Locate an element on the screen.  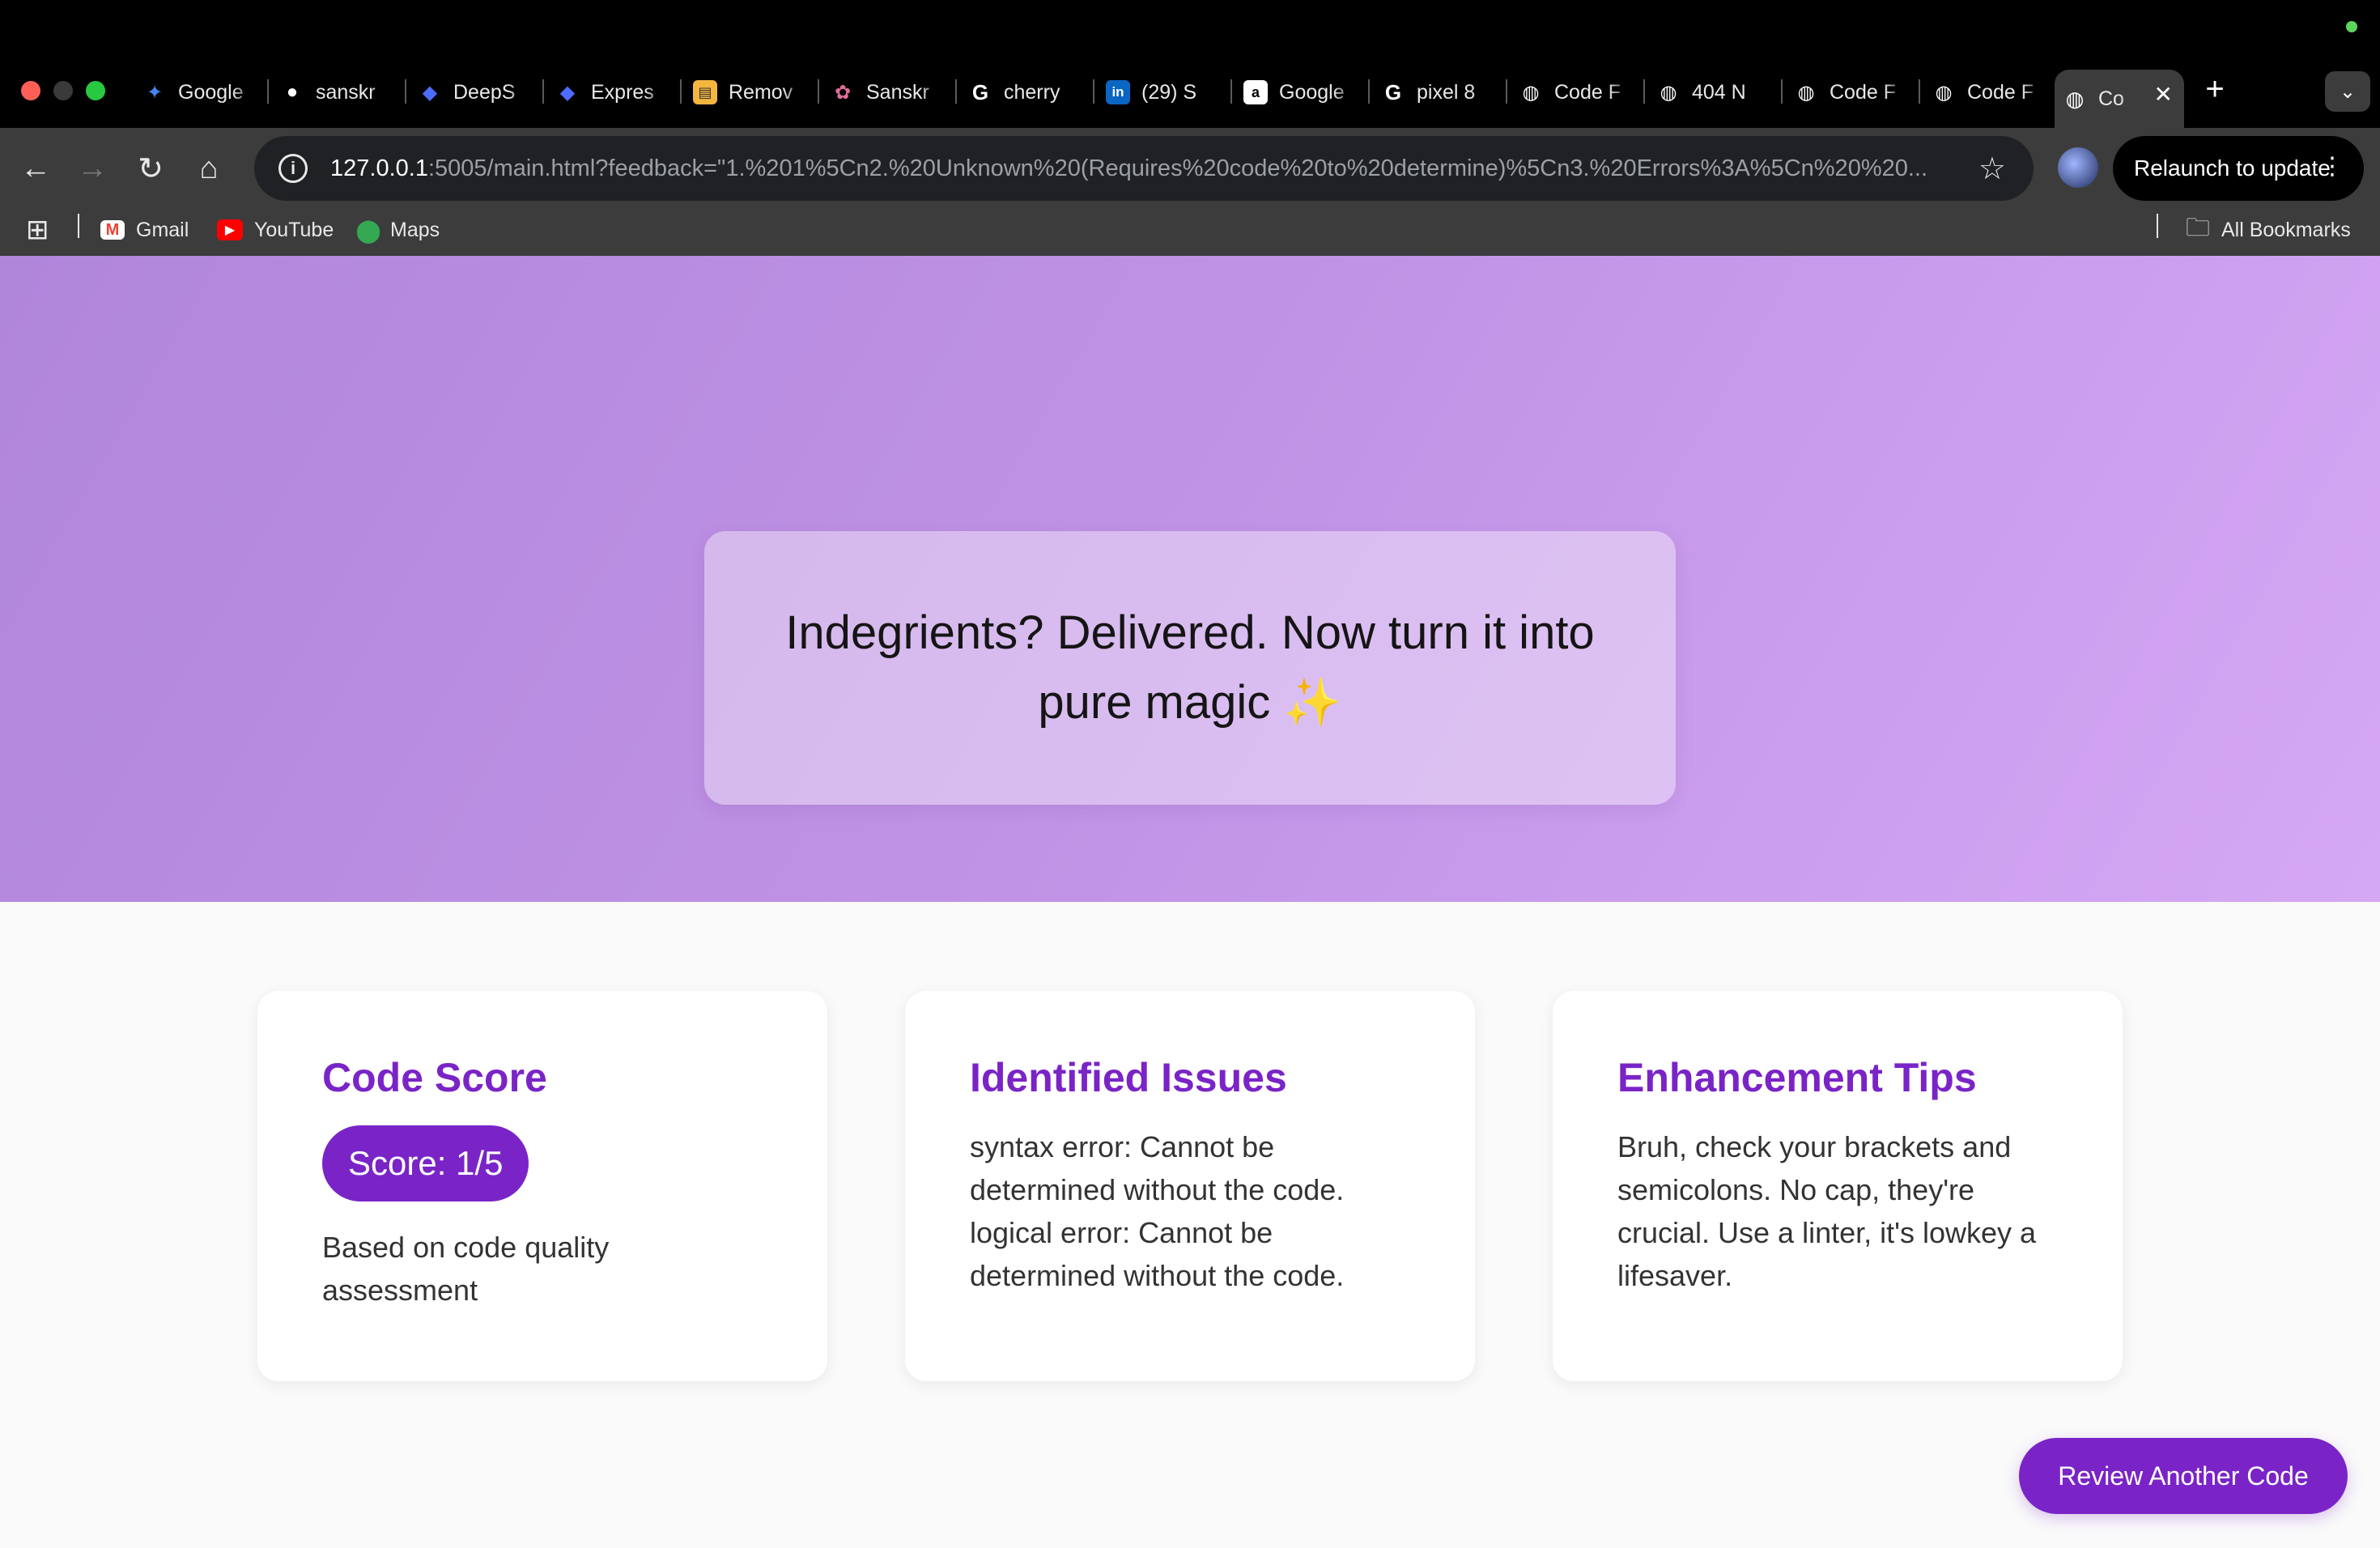
youtube-icon: ▶ is located at coordinates (230, 230).